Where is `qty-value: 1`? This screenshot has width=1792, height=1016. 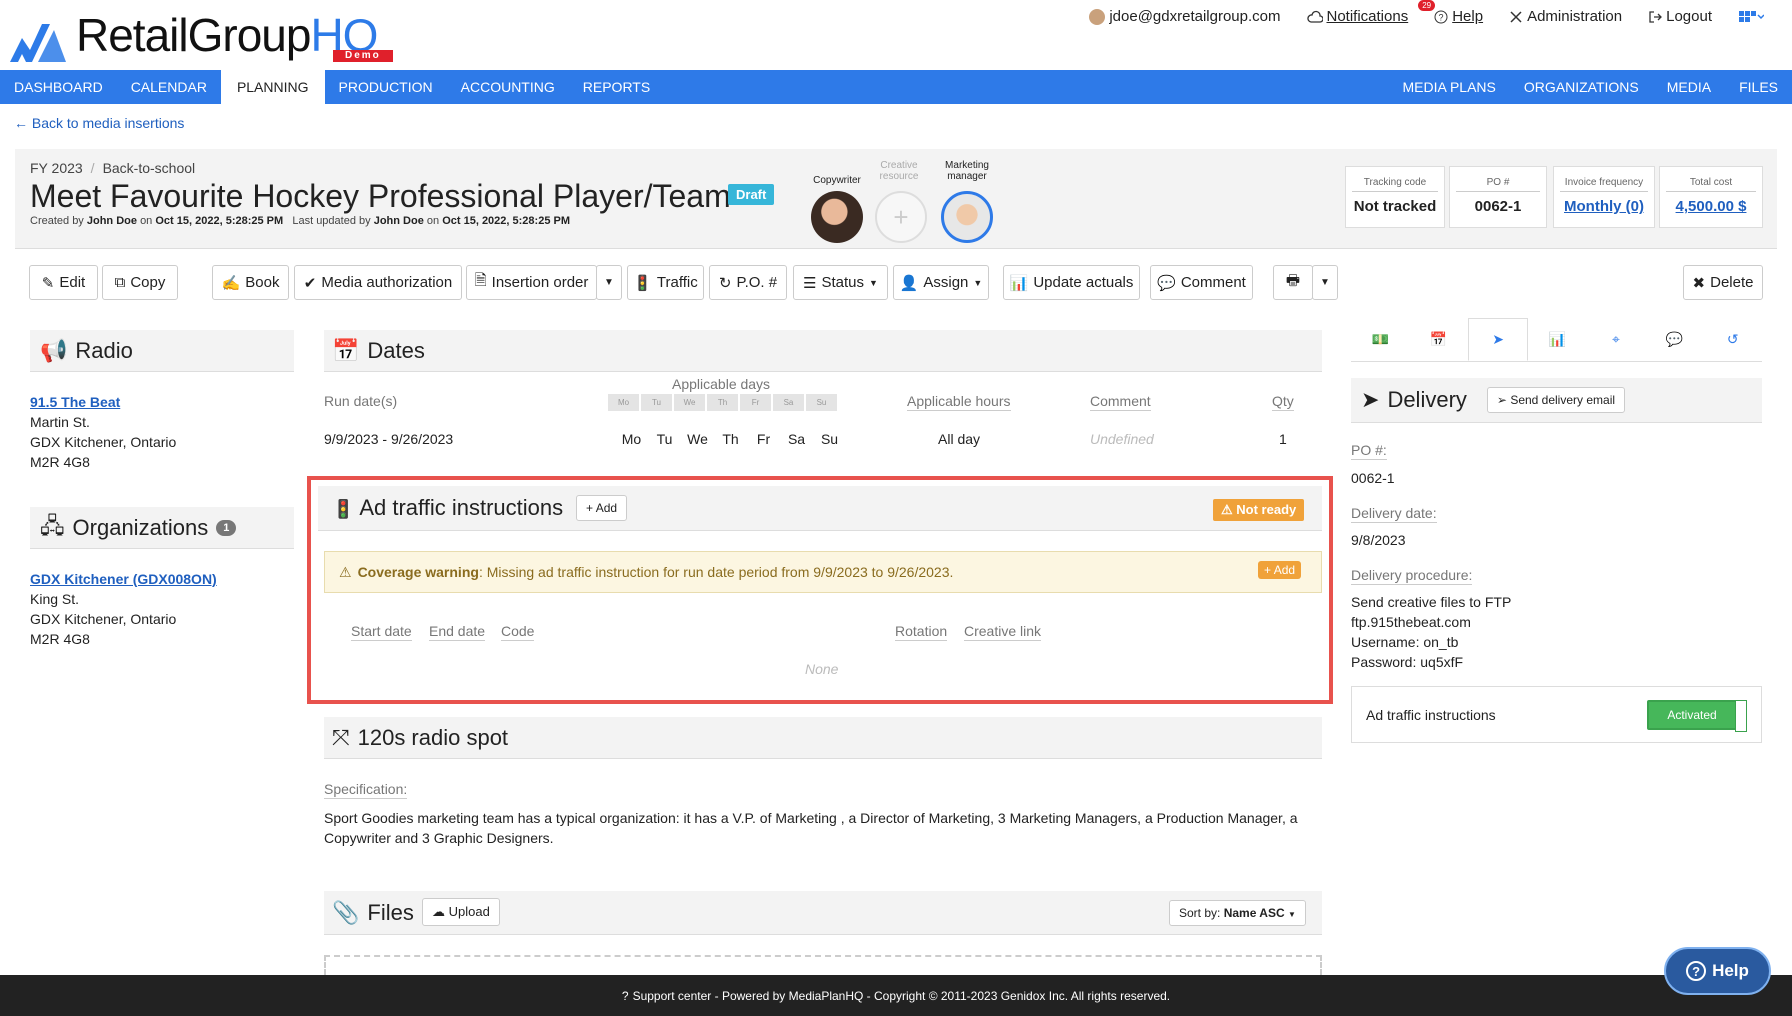
qty-value: 1 is located at coordinates (1283, 439).